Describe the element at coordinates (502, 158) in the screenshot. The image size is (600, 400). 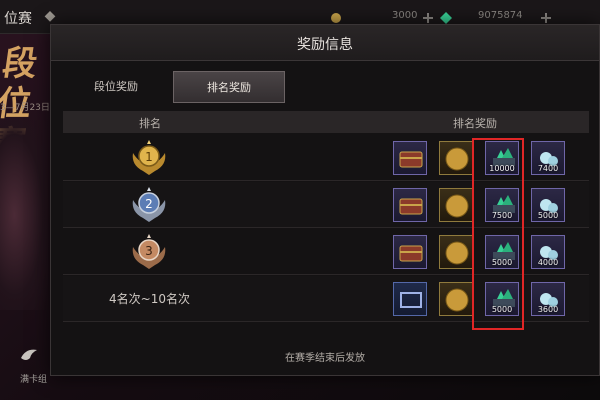
I see `crystal-icon: 10000` at that location.